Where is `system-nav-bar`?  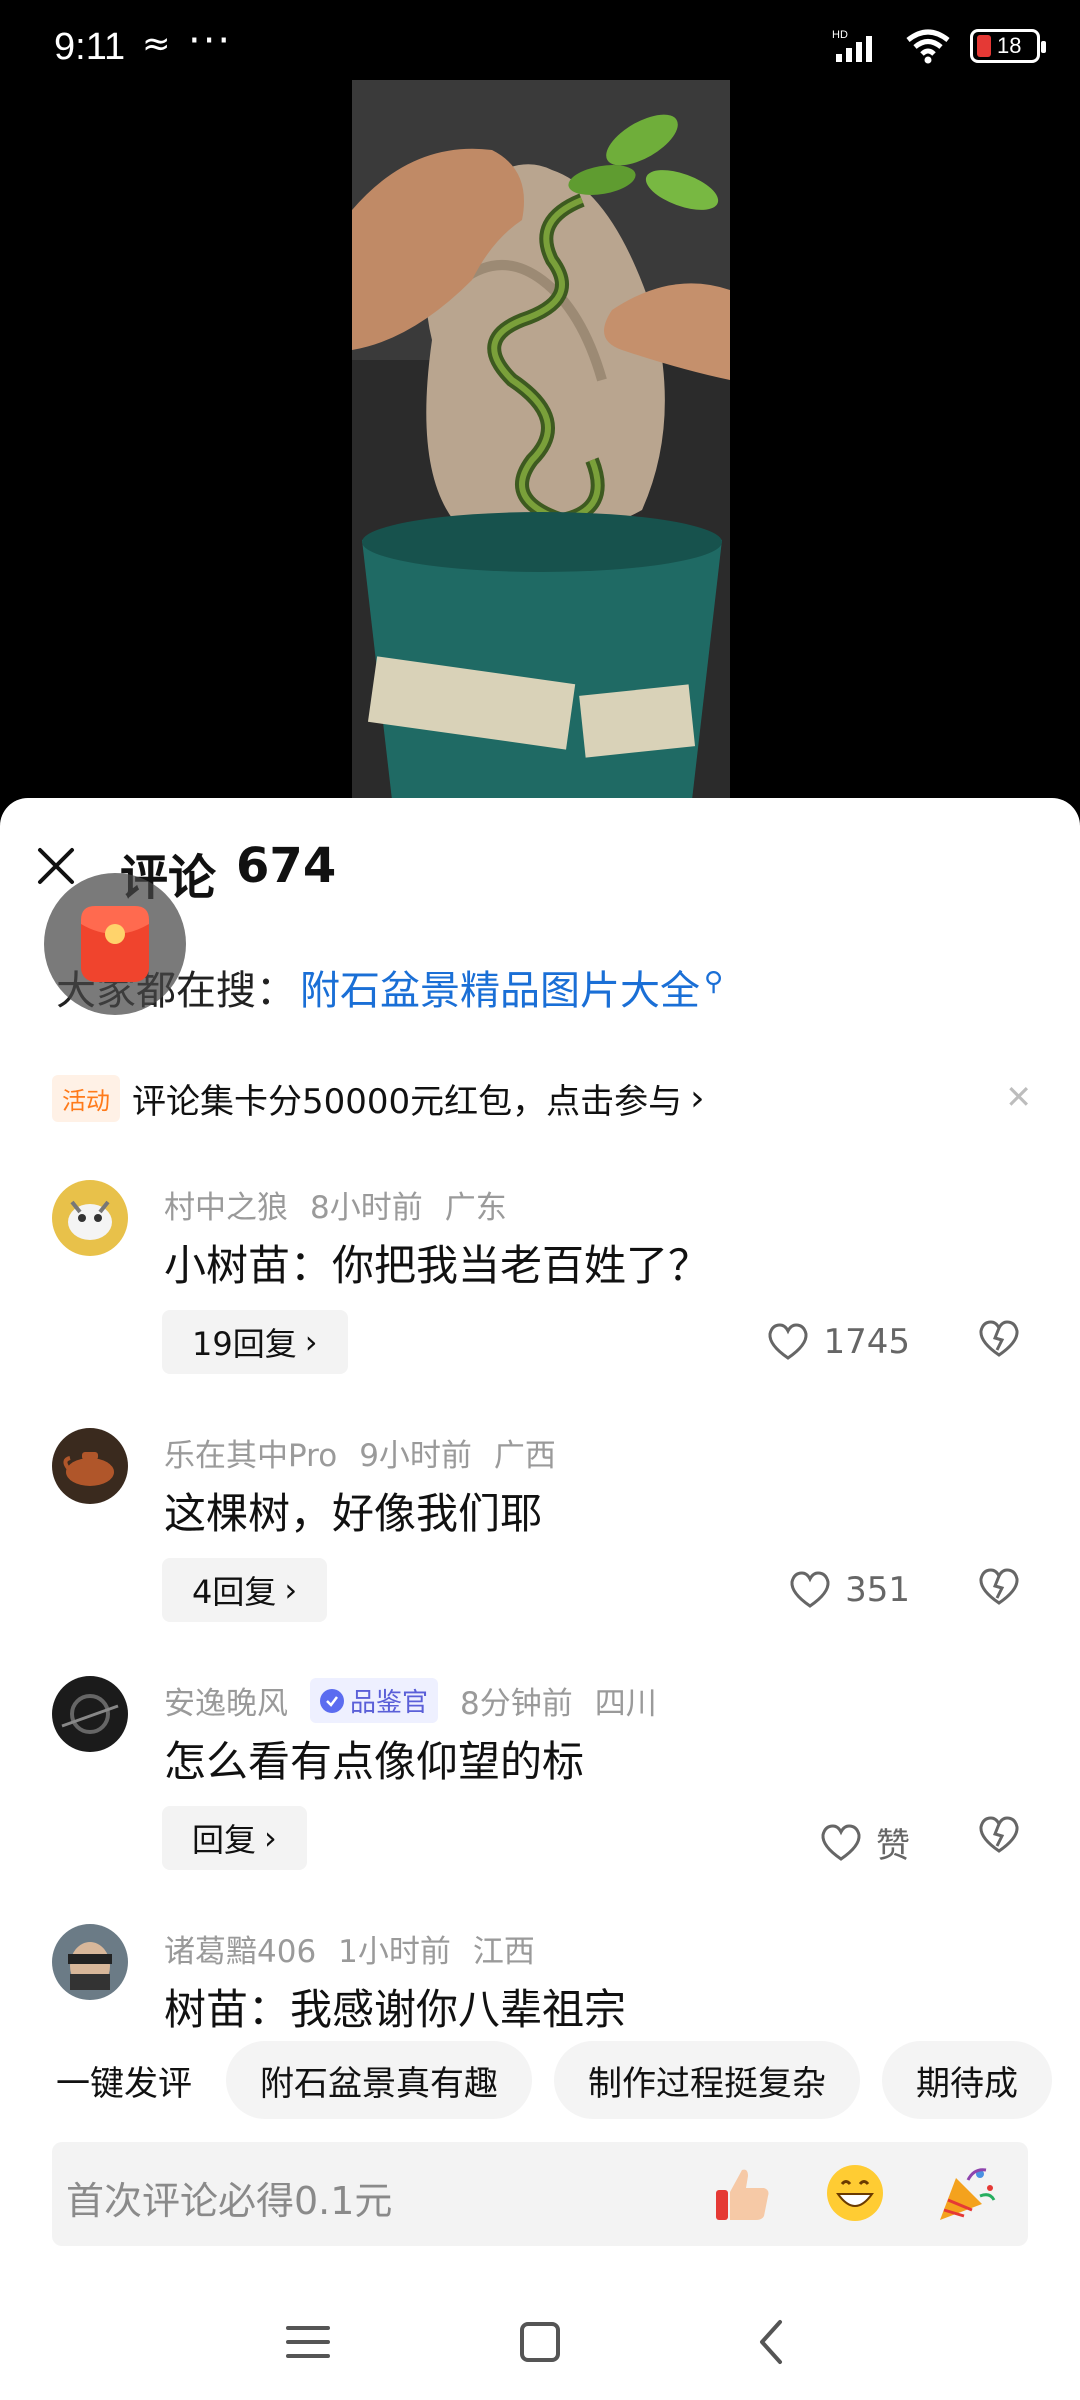 system-nav-bar is located at coordinates (540, 2345).